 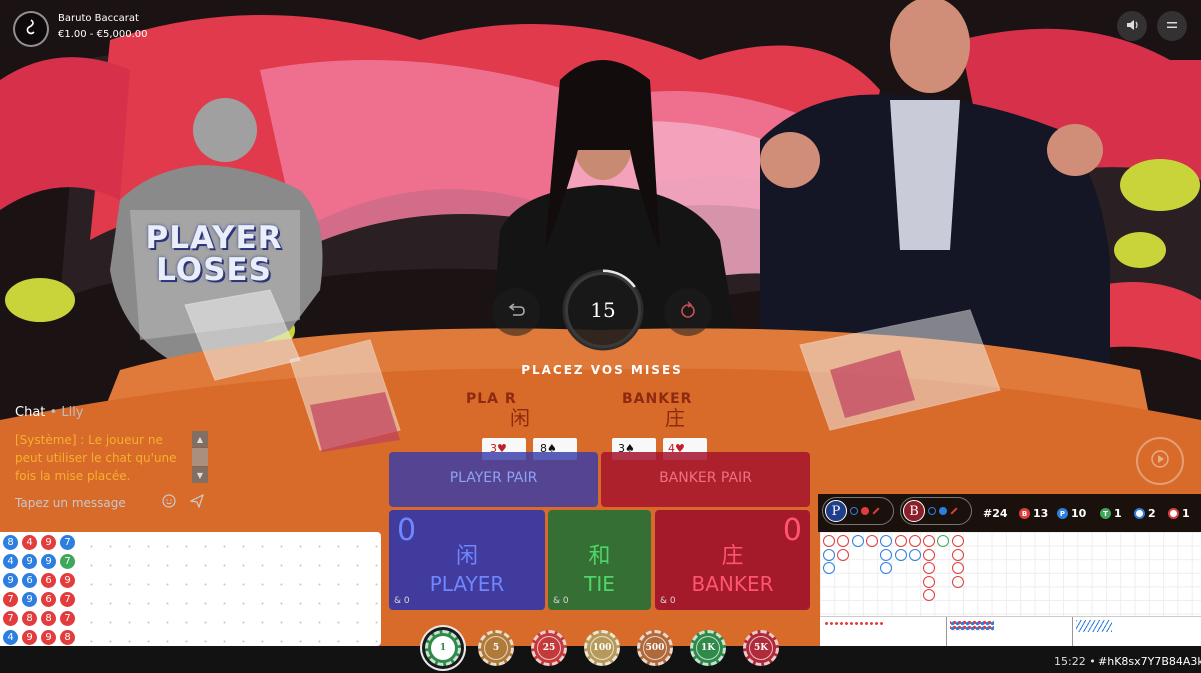 I want to click on chat-title: Chat, so click(x=30, y=412).